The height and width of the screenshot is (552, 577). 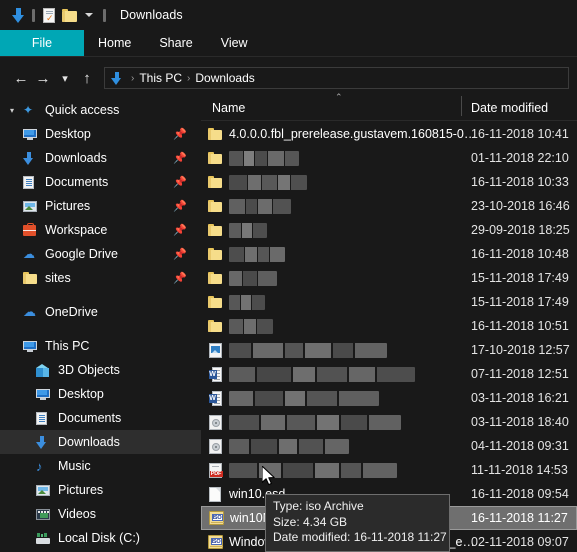 I want to click on table-row: 29-09-2018 18:25, so click(x=389, y=230).